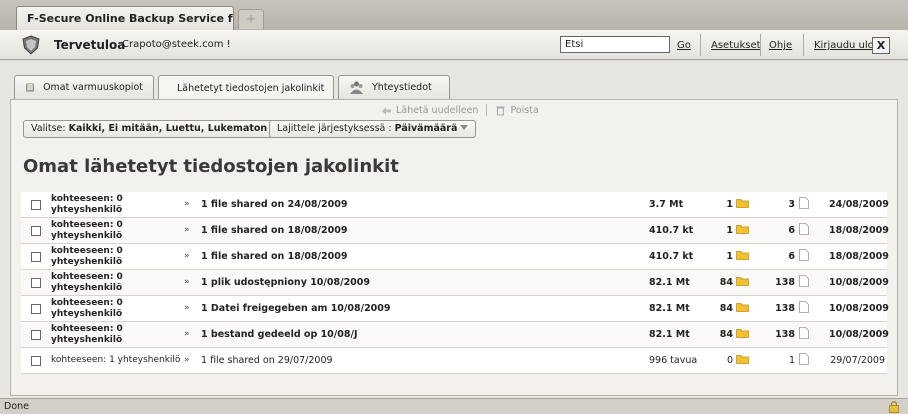 Image resolution: width=908 pixels, height=414 pixels. I want to click on share-description: 1 file shared on 29/07/2009, so click(267, 360).